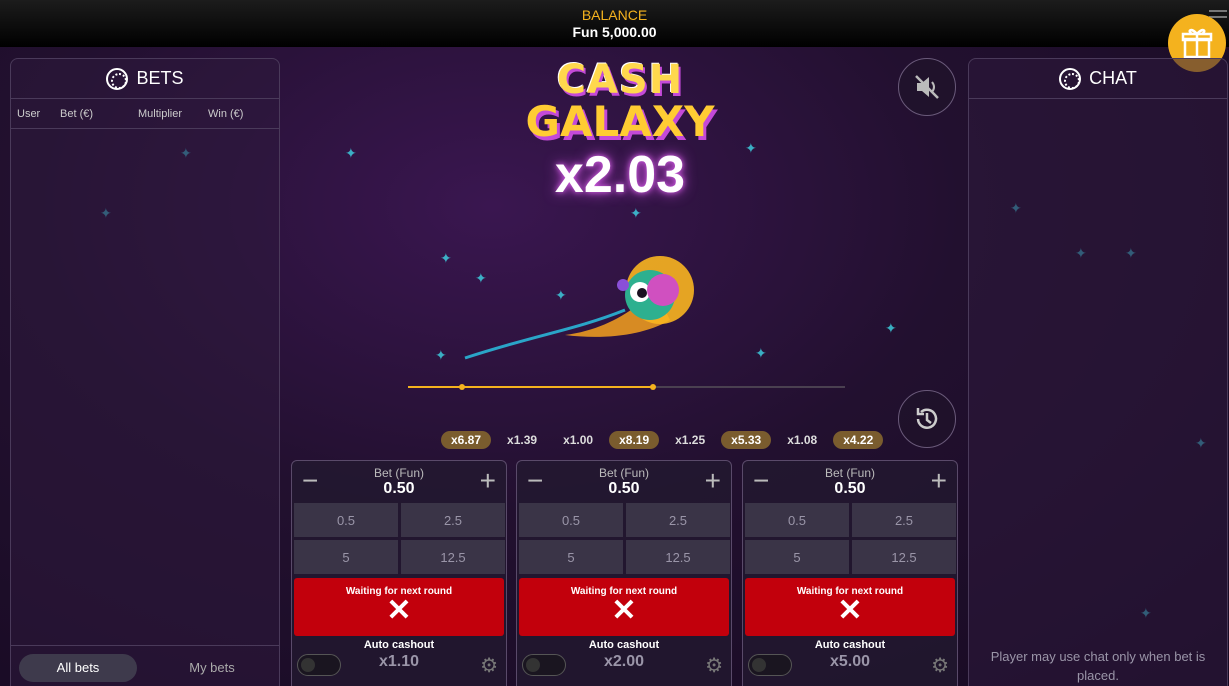  I want to click on history-item: x6.87, so click(466, 440).